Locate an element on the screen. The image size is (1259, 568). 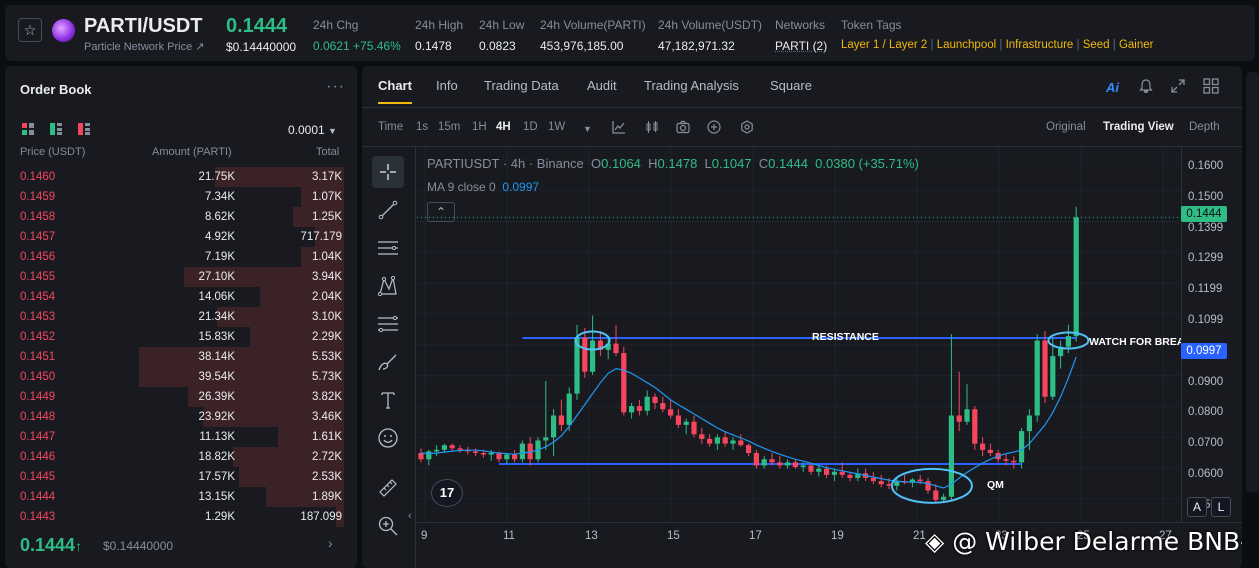
ask-row: 0.1444 13.15K 1.89K is located at coordinates (181, 497).